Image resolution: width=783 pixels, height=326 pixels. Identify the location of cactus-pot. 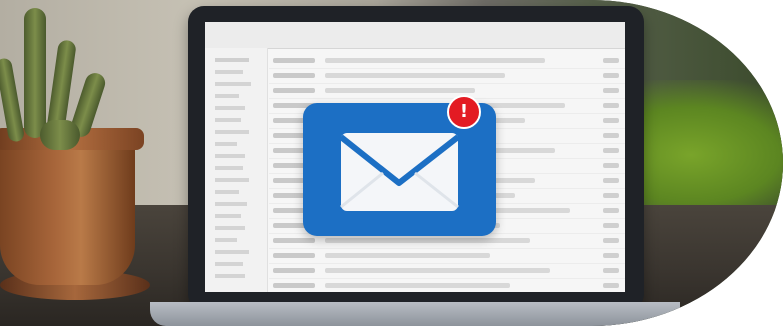
(67, 210).